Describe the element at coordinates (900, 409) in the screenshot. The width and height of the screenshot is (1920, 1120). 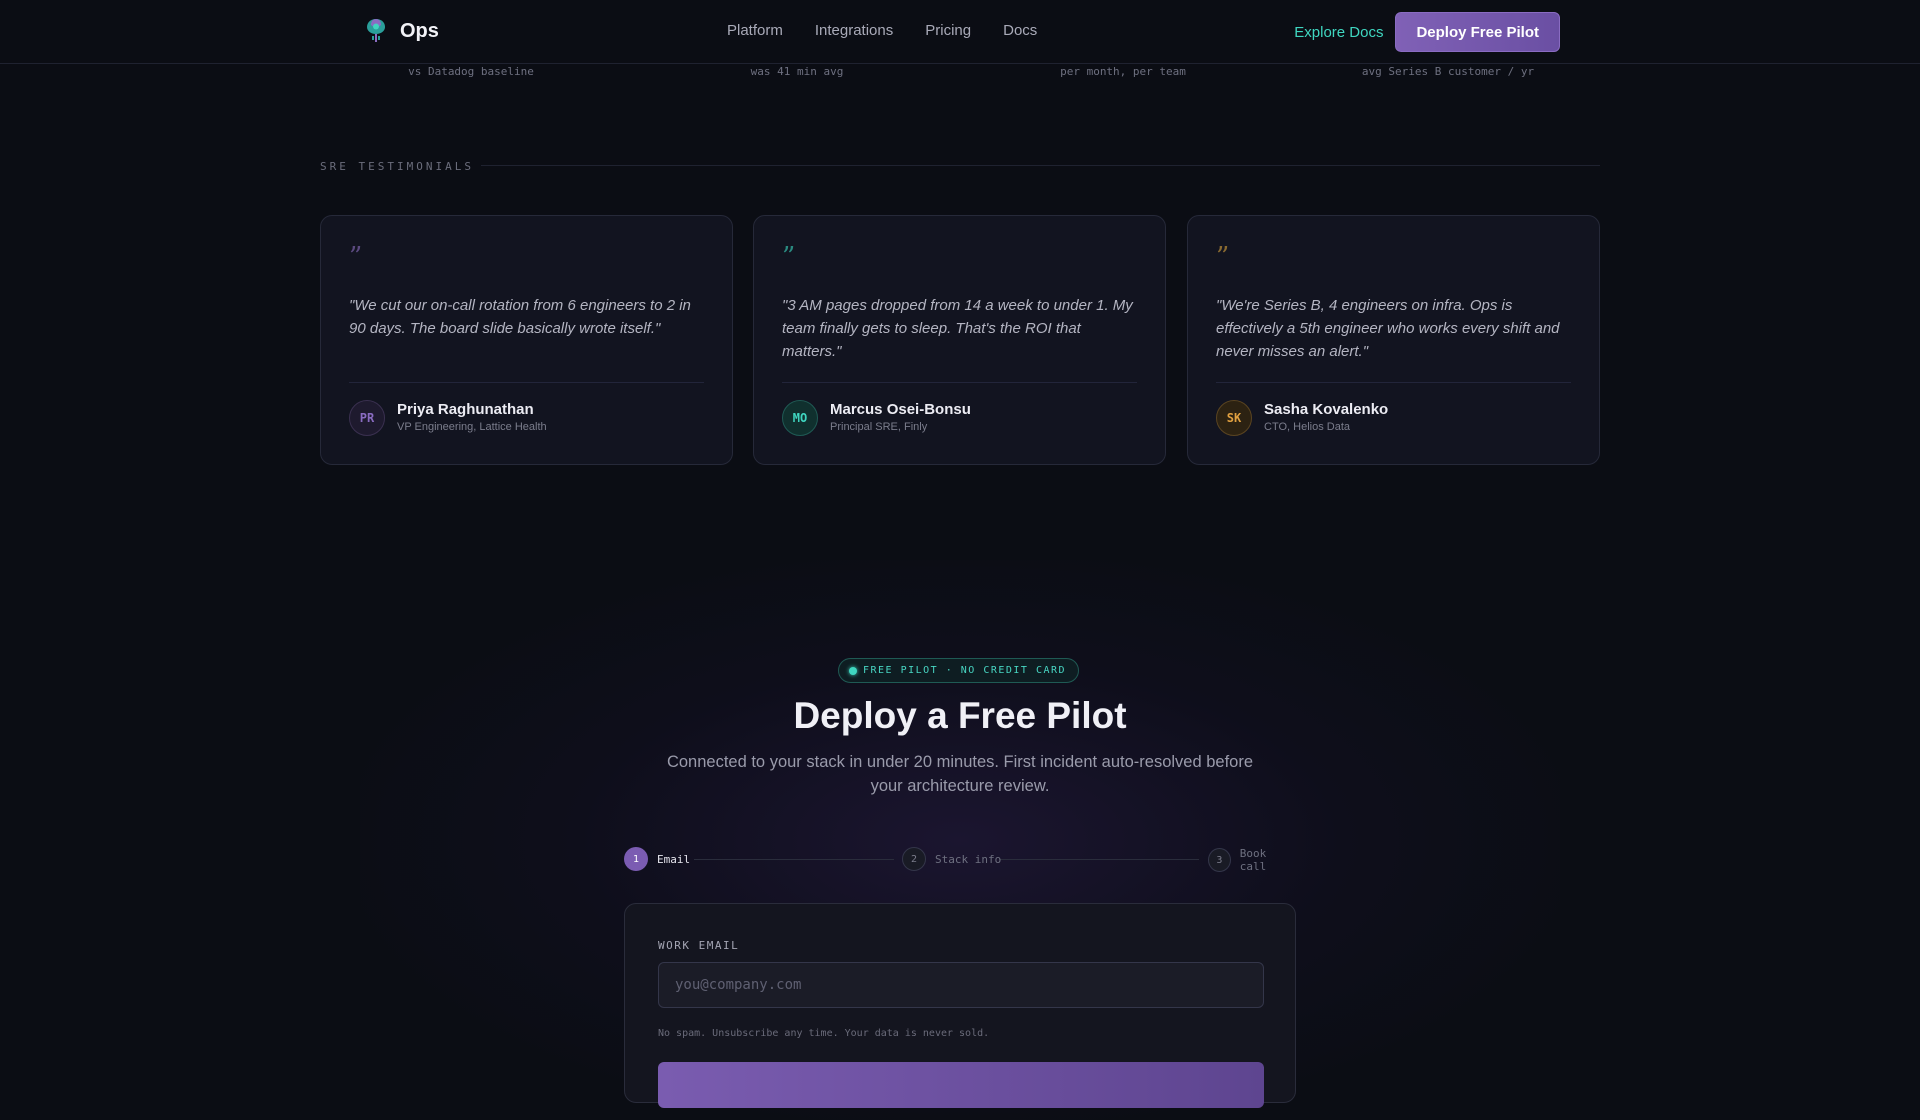
I see `person-name: Marcus Osei-Bonsu` at that location.